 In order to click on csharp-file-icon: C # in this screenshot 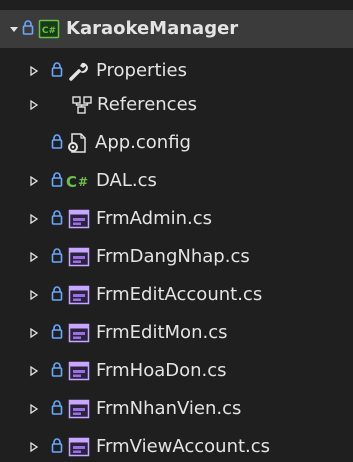, I will do `click(77, 181)`.